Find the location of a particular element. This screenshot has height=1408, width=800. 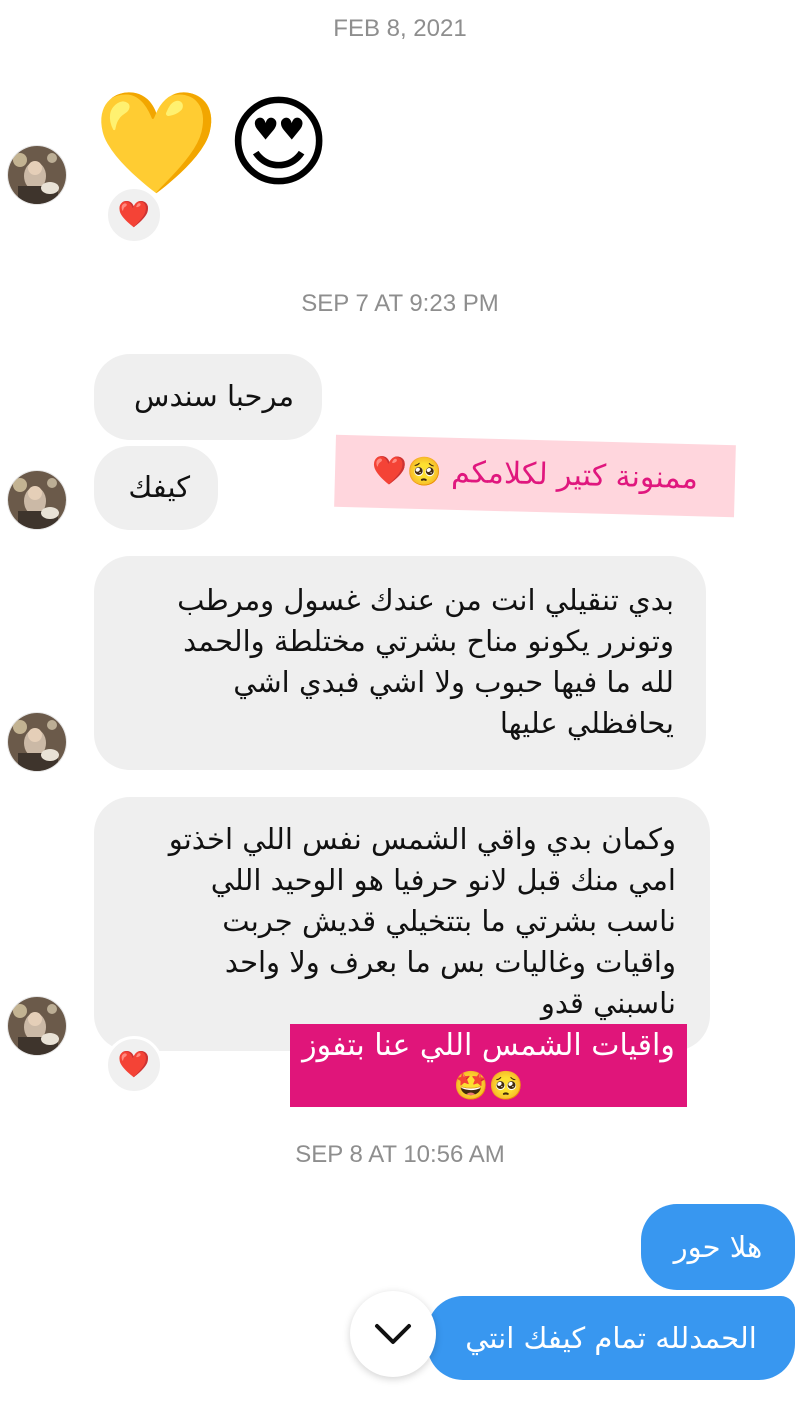

sticker-text: واقيات الشمس اللي عنا بتفوز is located at coordinates (488, 1045).